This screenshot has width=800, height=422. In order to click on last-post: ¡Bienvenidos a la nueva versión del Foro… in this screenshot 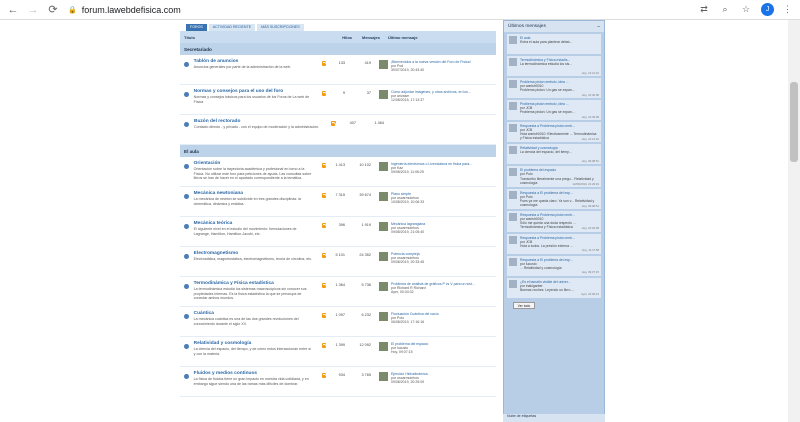, I will do `click(433, 66)`.